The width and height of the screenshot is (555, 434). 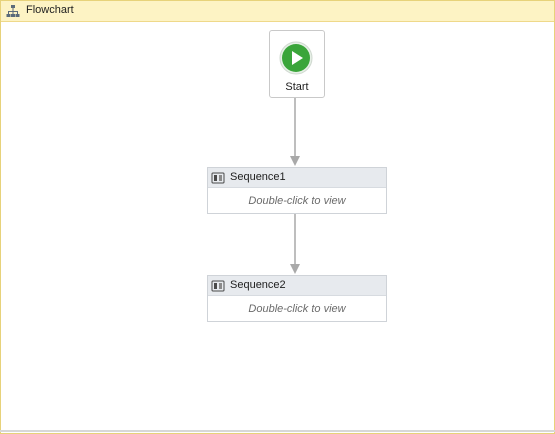 I want to click on sequence2-hint: Double-click to view, so click(x=297, y=309).